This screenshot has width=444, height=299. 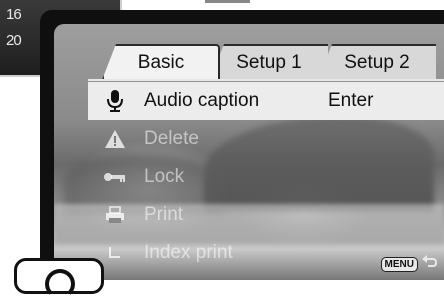 What do you see at coordinates (115, 215) in the screenshot?
I see `printer-icon` at bounding box center [115, 215].